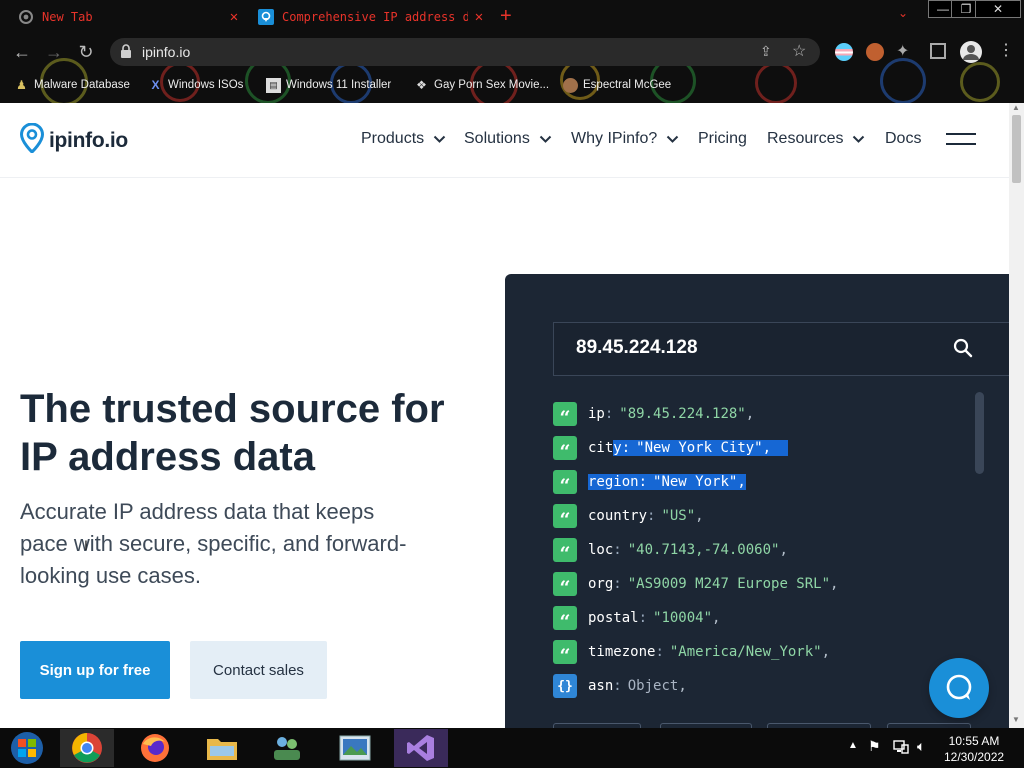 Image resolution: width=1024 pixels, height=768 pixels. I want to click on visual-studio-icon, so click(420, 748).